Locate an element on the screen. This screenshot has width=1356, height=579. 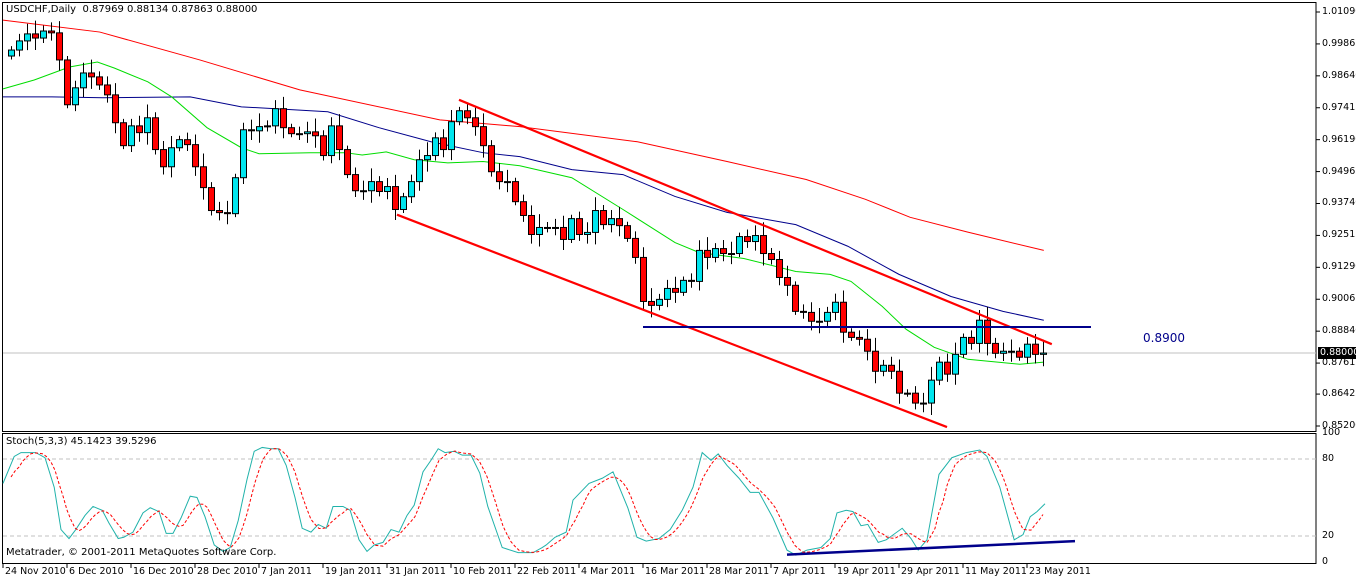
price-tick-label: 0.92515 is located at coordinates (1339, 235).